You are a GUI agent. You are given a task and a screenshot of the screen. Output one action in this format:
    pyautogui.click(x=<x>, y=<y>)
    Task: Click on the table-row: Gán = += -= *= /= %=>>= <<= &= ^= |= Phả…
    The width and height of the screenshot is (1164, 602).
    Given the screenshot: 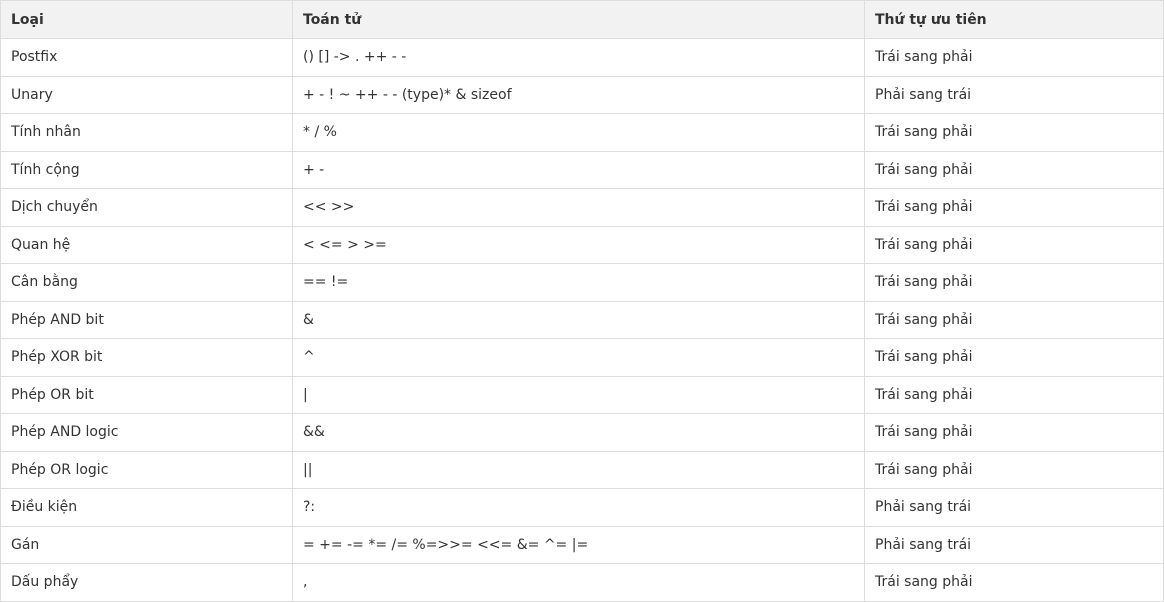 What is the action you would take?
    pyautogui.click(x=582, y=544)
    